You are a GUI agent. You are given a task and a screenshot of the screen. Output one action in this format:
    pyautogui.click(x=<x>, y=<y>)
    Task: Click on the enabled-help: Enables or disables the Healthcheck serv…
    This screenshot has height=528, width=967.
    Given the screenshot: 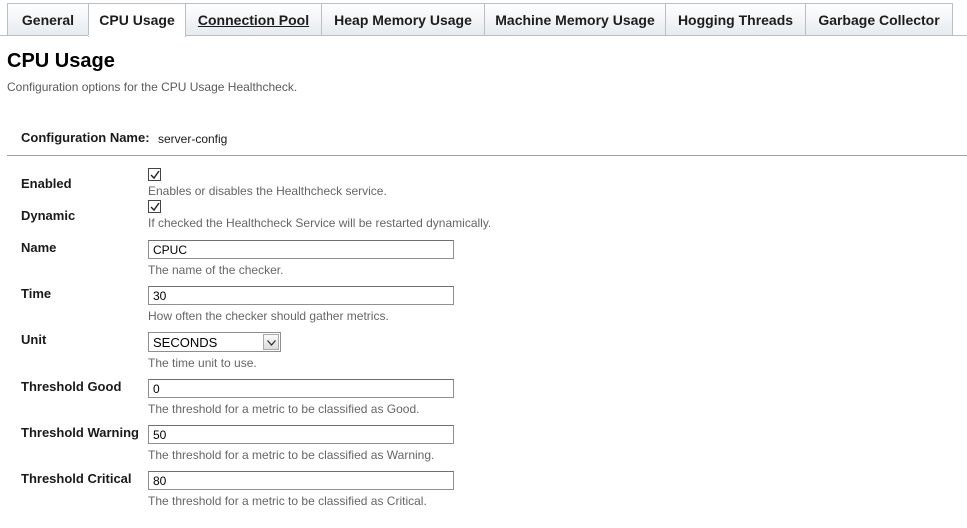 What is the action you would take?
    pyautogui.click(x=267, y=191)
    